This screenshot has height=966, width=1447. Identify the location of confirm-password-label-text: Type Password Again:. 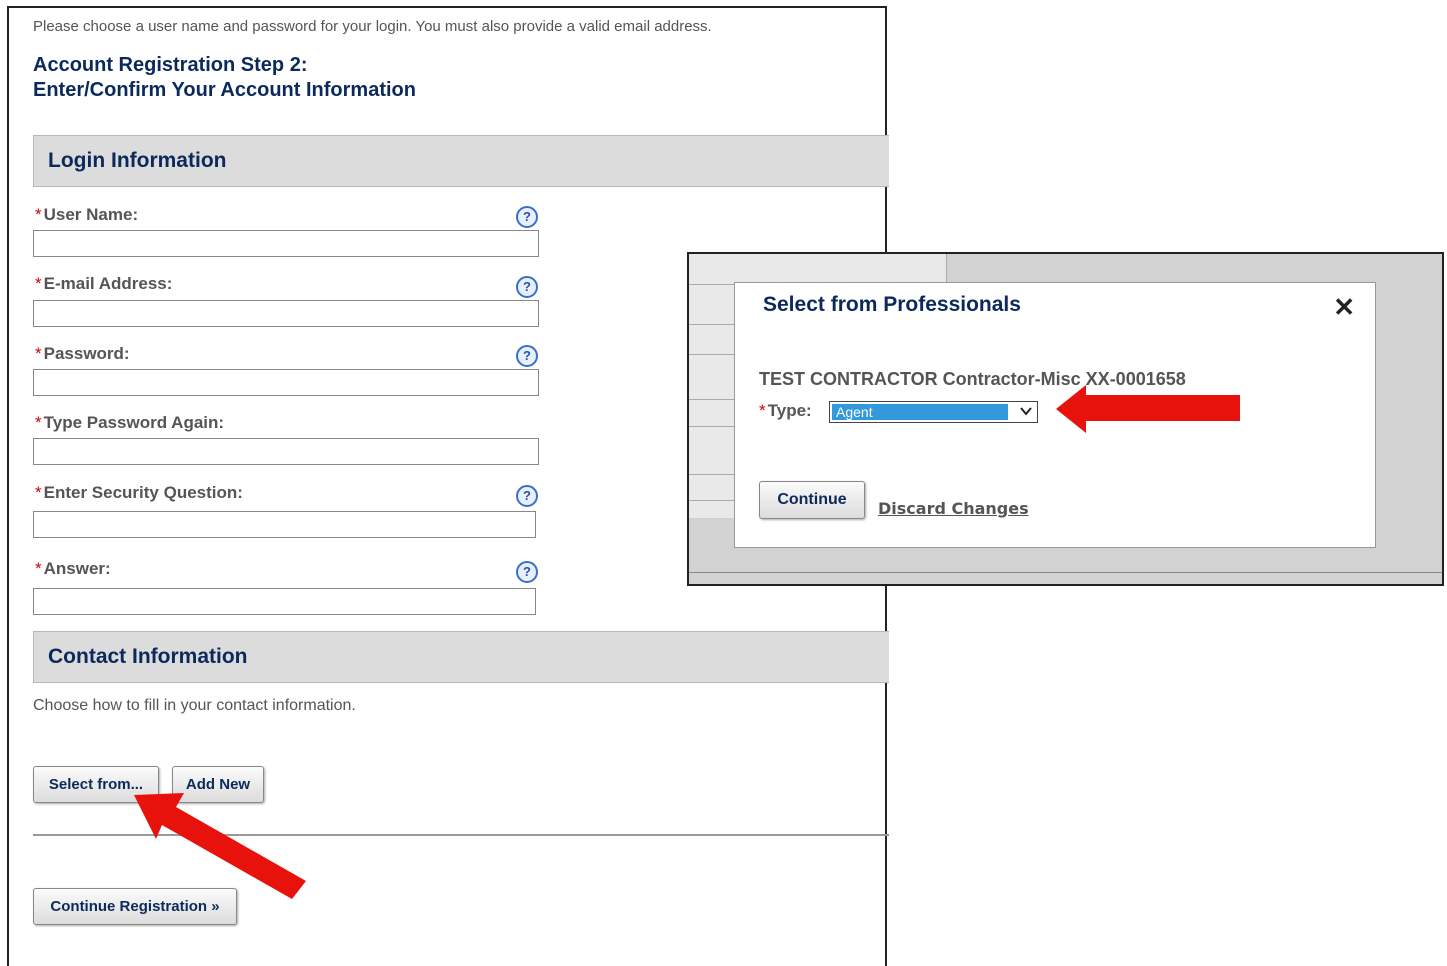
(134, 422).